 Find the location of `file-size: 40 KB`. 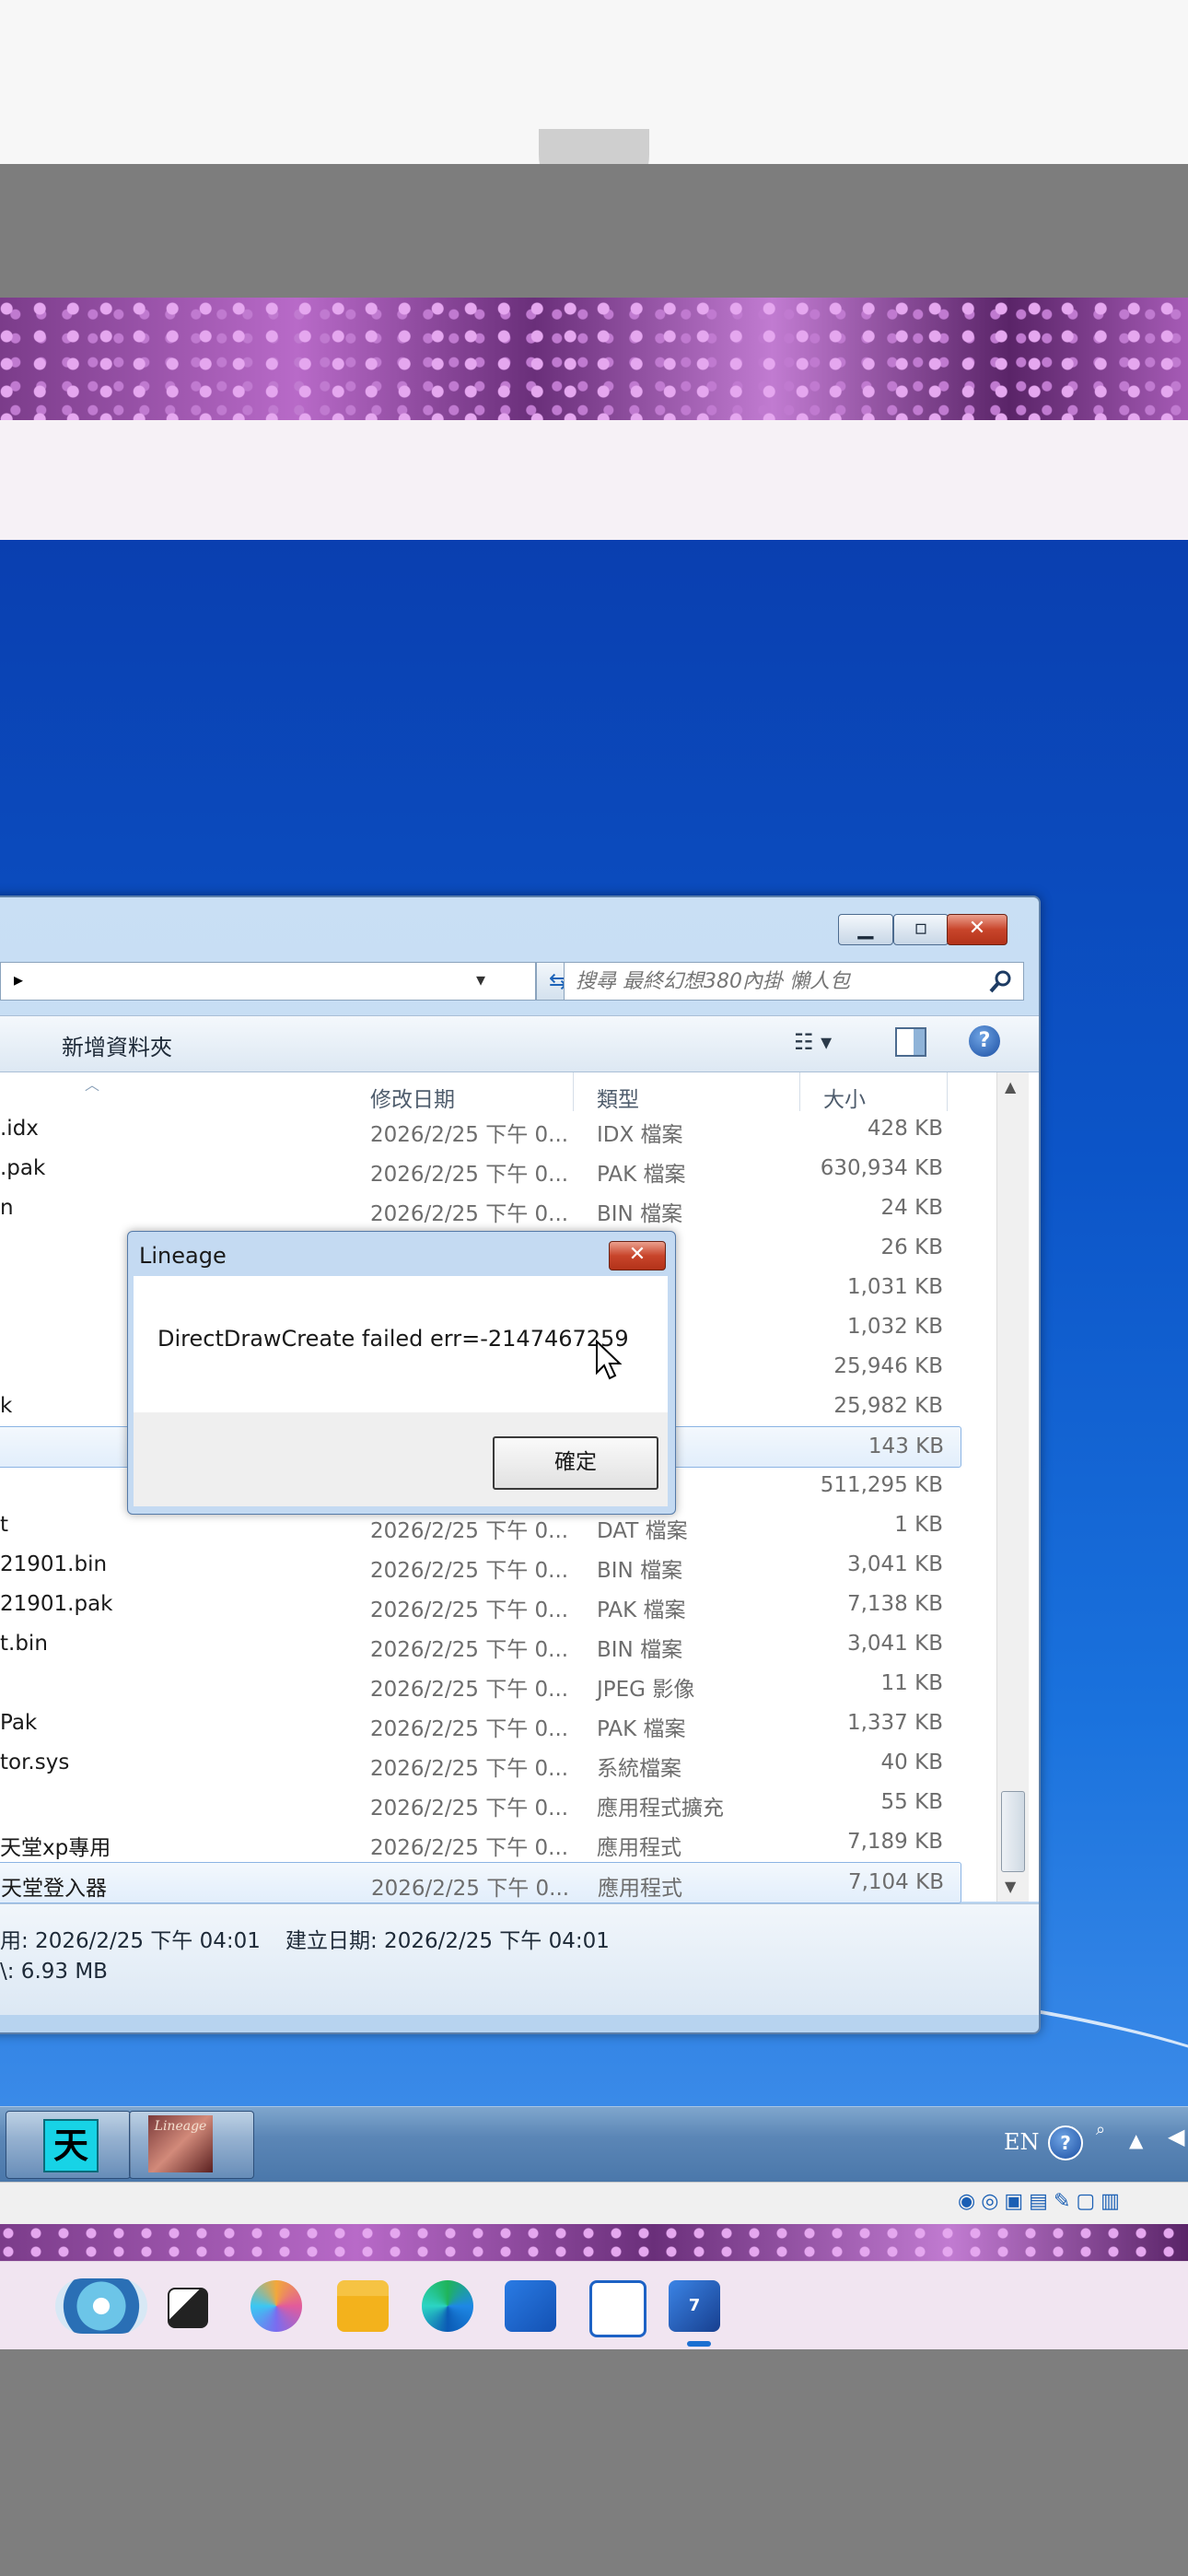

file-size: 40 KB is located at coordinates (911, 1762).